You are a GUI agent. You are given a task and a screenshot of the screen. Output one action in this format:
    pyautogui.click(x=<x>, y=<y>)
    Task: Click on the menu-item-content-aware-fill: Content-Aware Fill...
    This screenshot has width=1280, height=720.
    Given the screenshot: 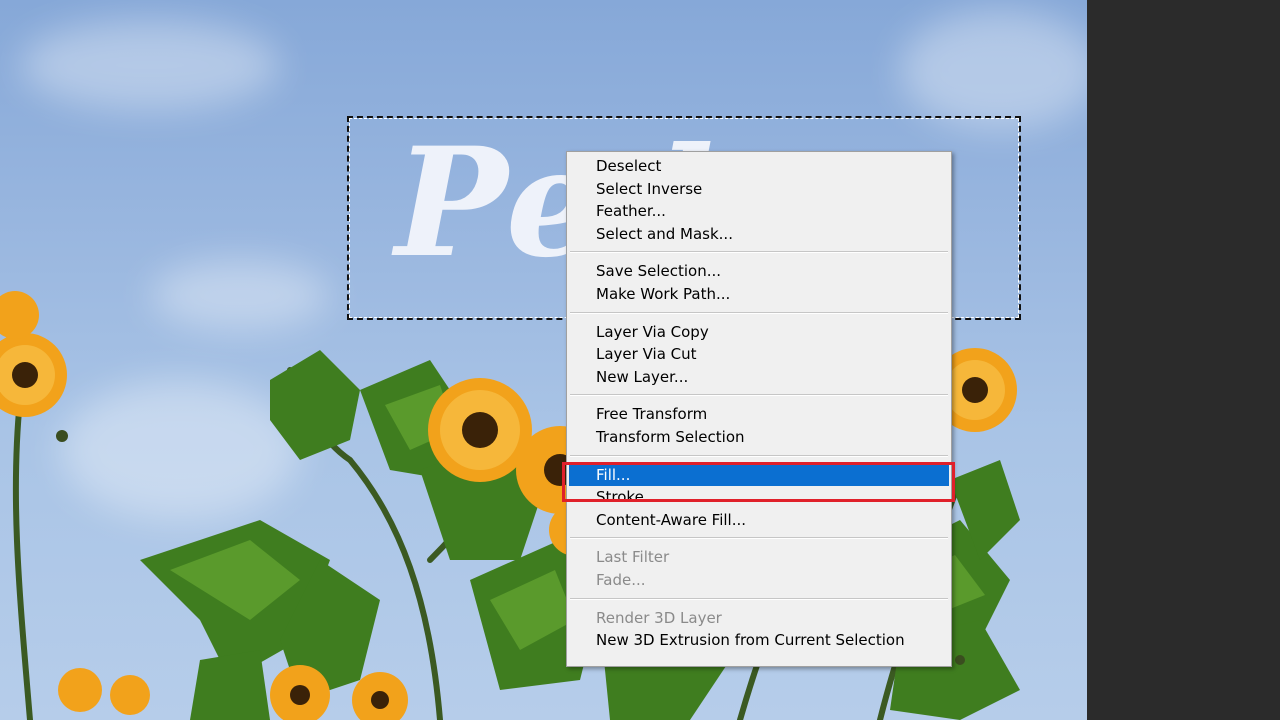 What is the action you would take?
    pyautogui.click(x=759, y=520)
    